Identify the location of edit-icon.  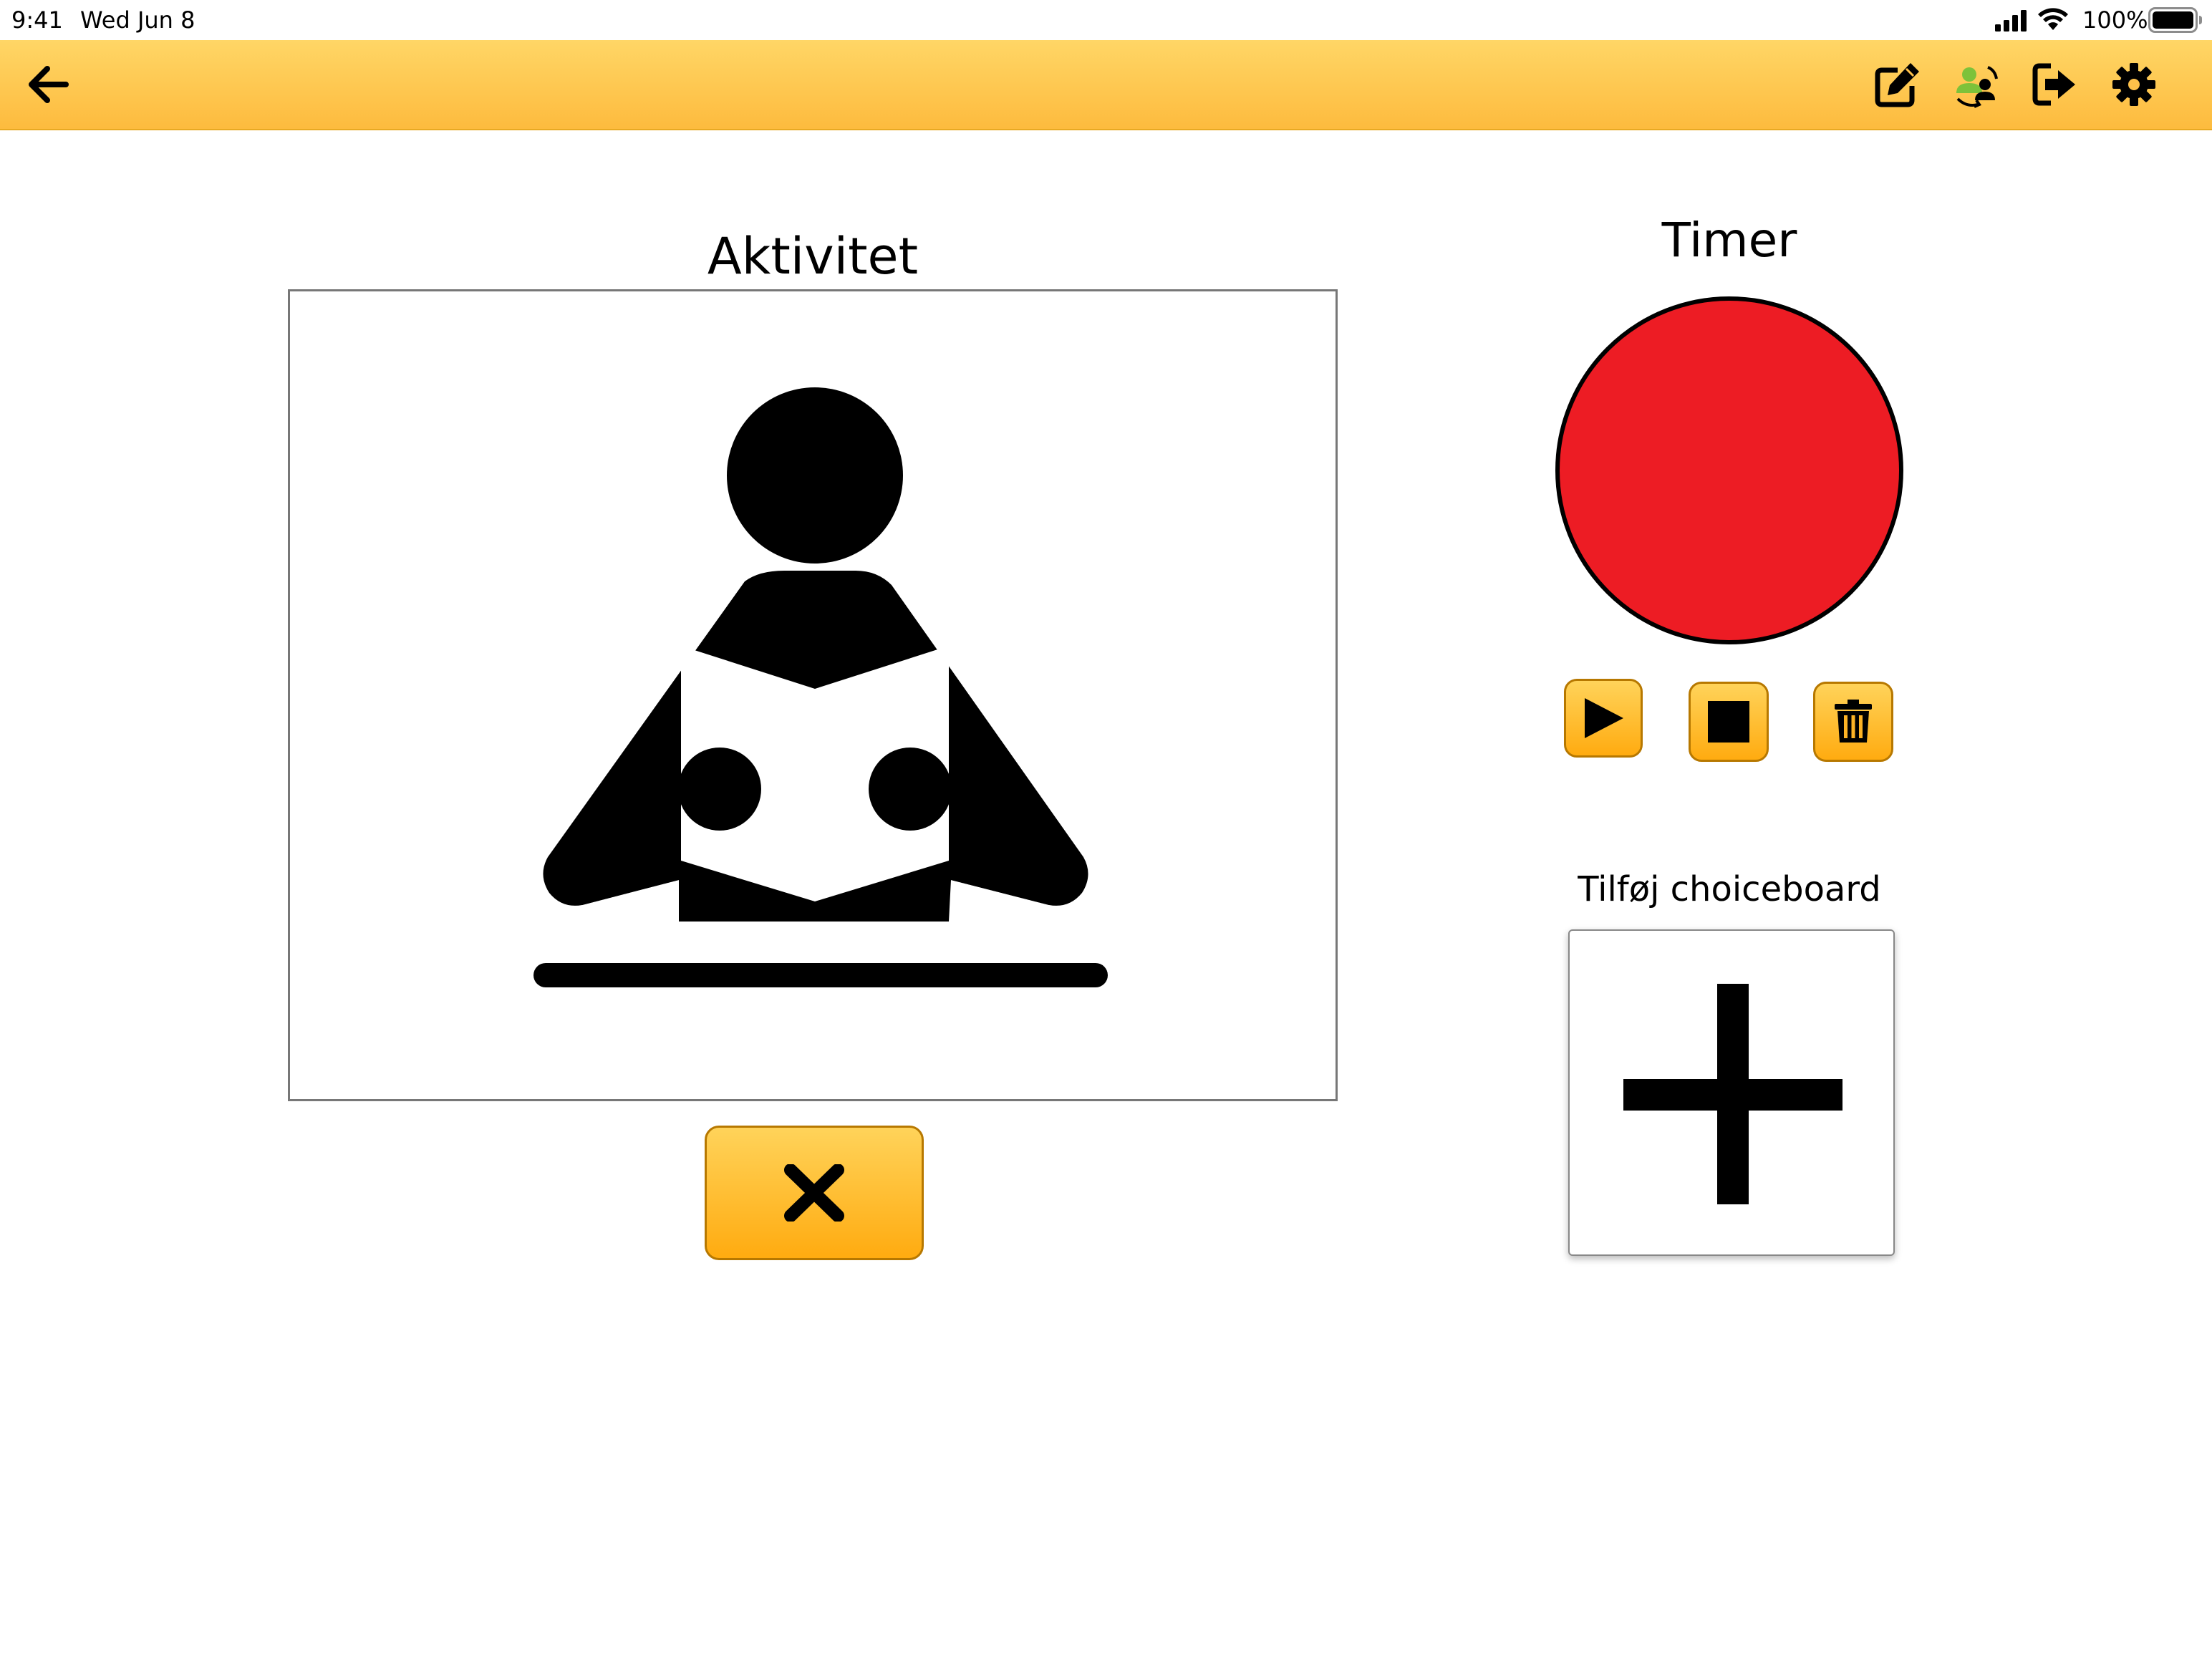
(1897, 85).